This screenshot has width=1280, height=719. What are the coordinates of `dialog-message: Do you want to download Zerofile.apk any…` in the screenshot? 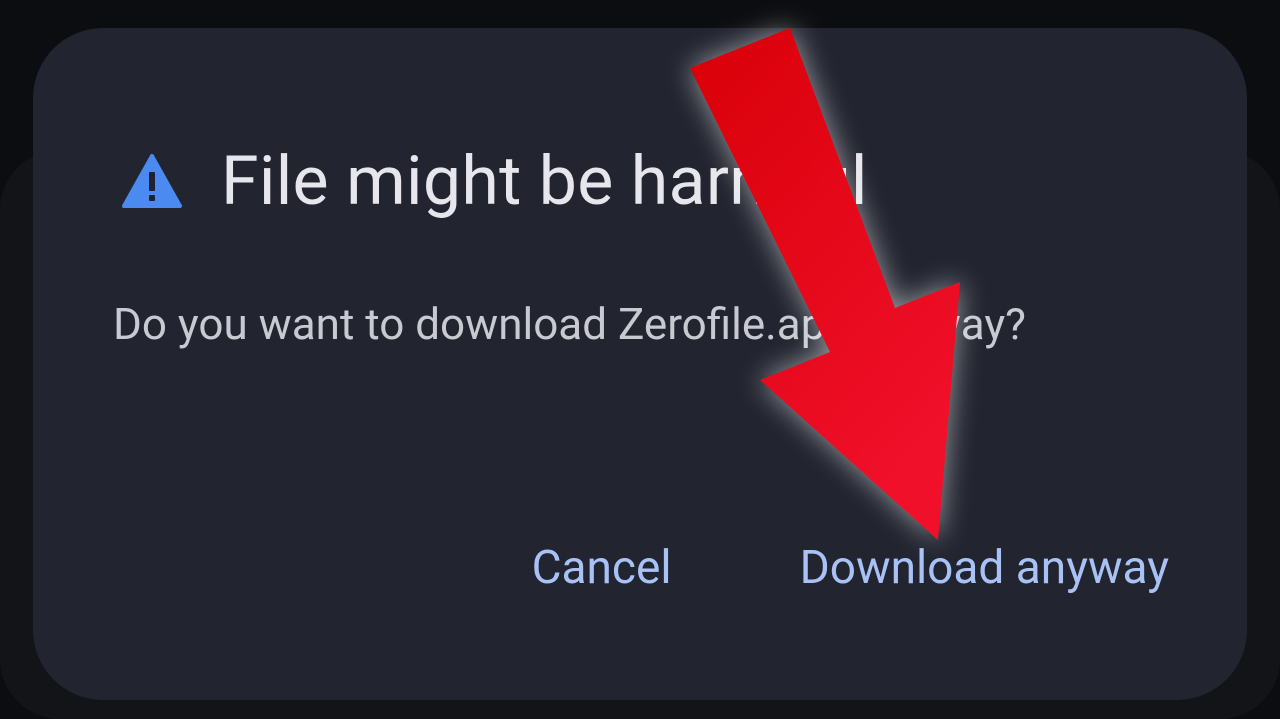 It's located at (569, 324).